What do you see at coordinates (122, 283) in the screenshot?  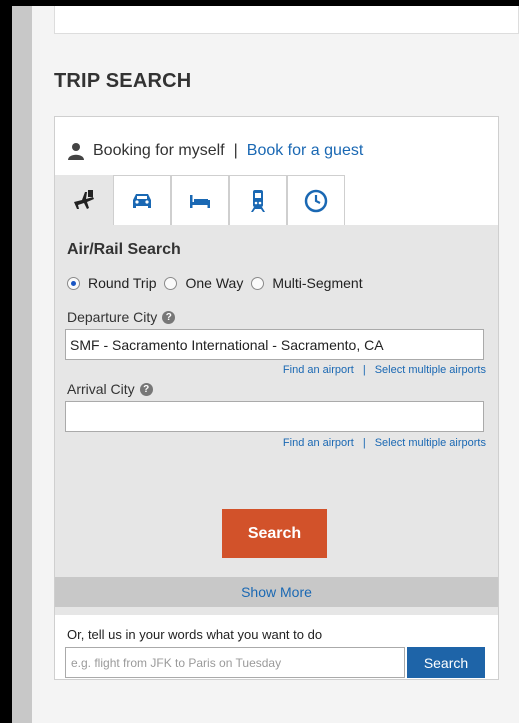 I see `round-trip-label: Round Trip` at bounding box center [122, 283].